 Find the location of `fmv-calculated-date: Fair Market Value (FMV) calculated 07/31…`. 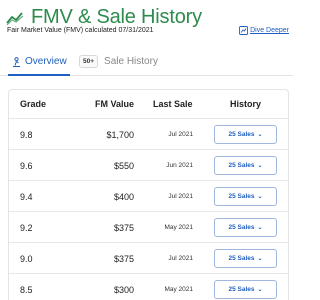

fmv-calculated-date: Fair Market Value (FMV) calculated 07/31… is located at coordinates (80, 30).